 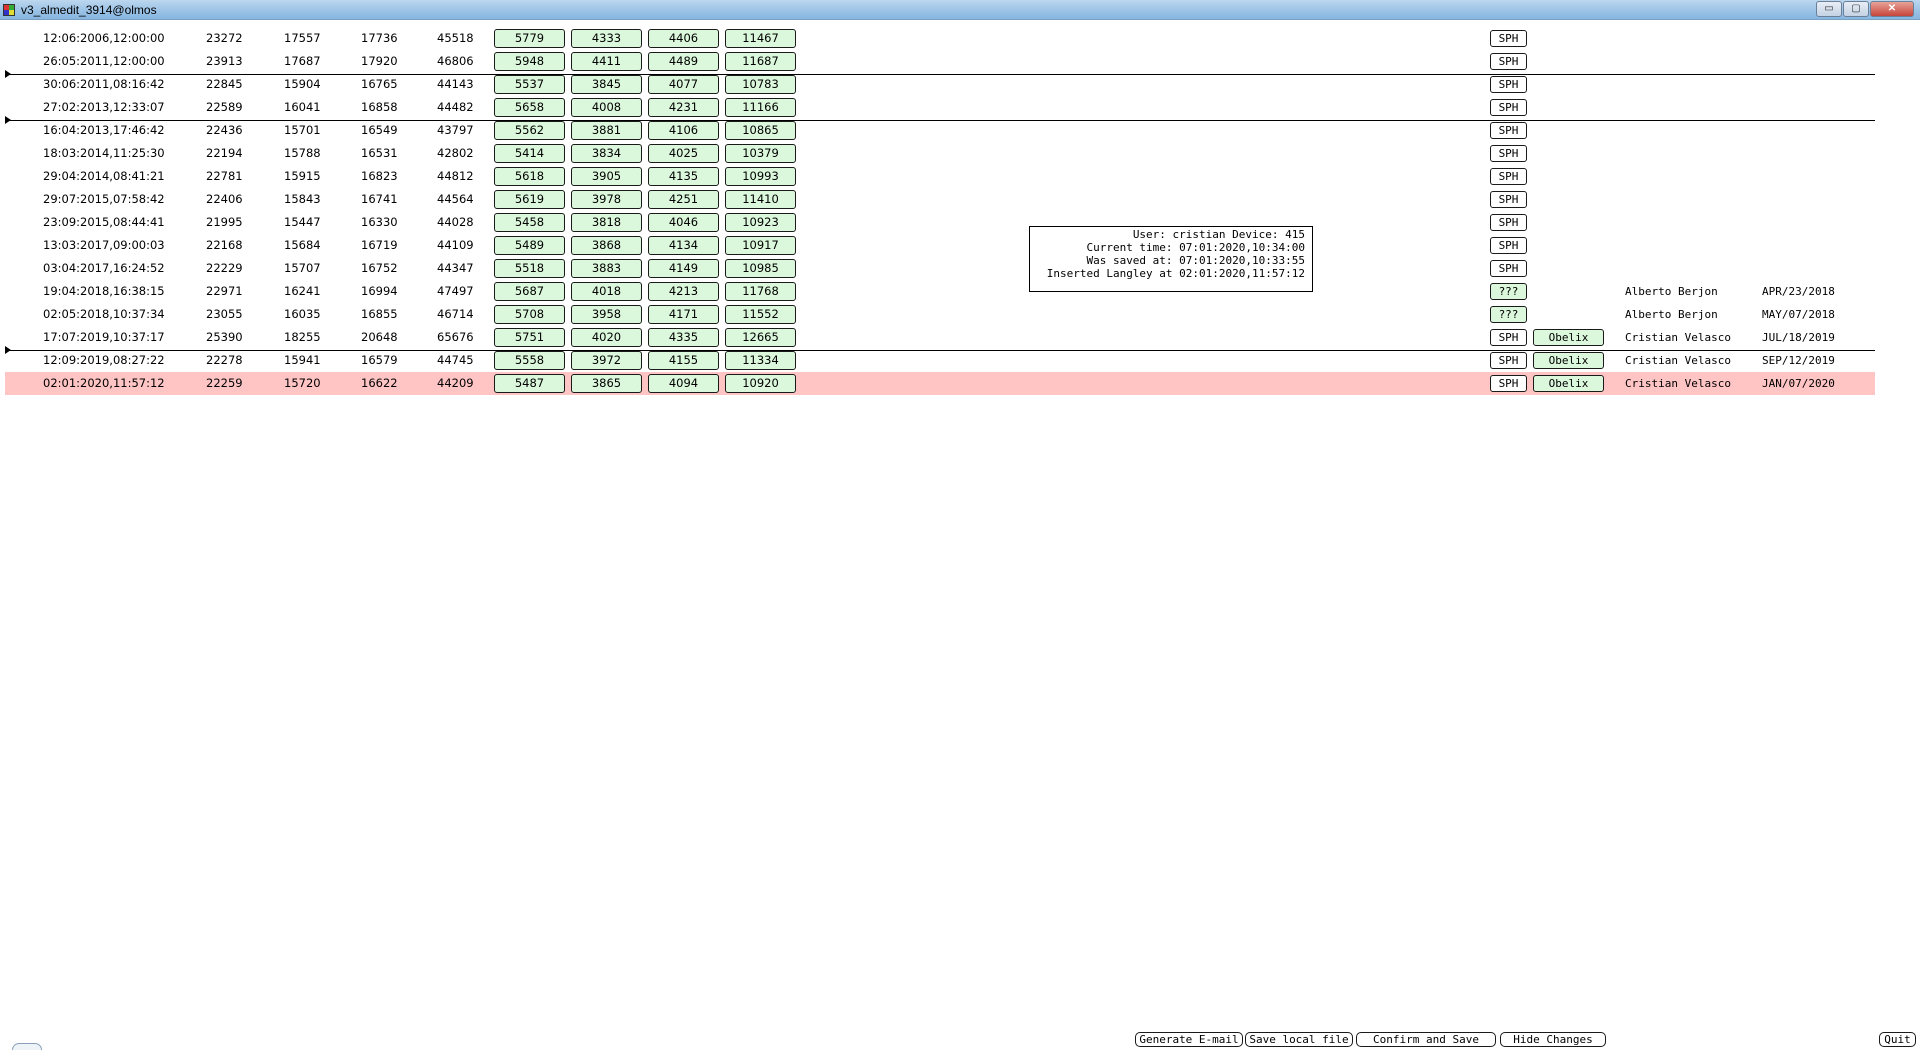 What do you see at coordinates (1798, 360) in the screenshot?
I see `row-user-date: SEP/12/2019` at bounding box center [1798, 360].